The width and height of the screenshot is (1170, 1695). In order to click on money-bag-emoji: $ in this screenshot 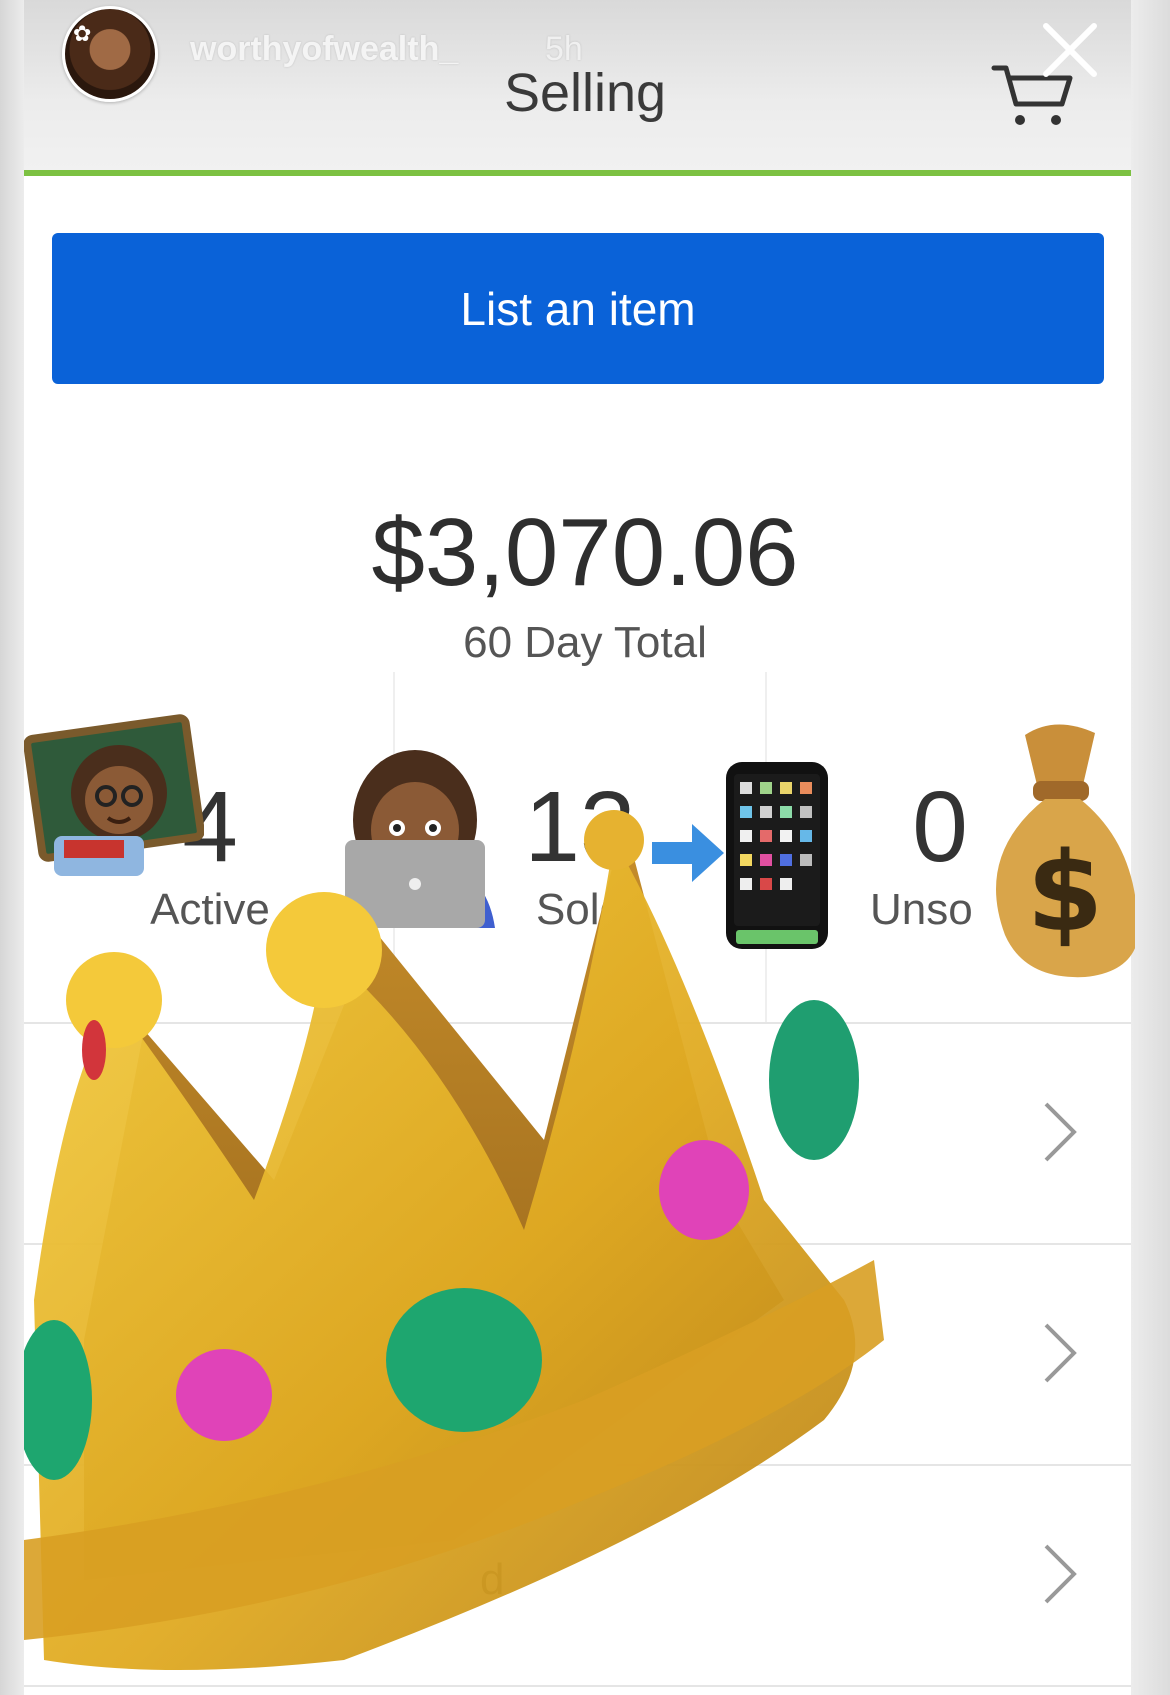, I will do `click(1065, 851)`.